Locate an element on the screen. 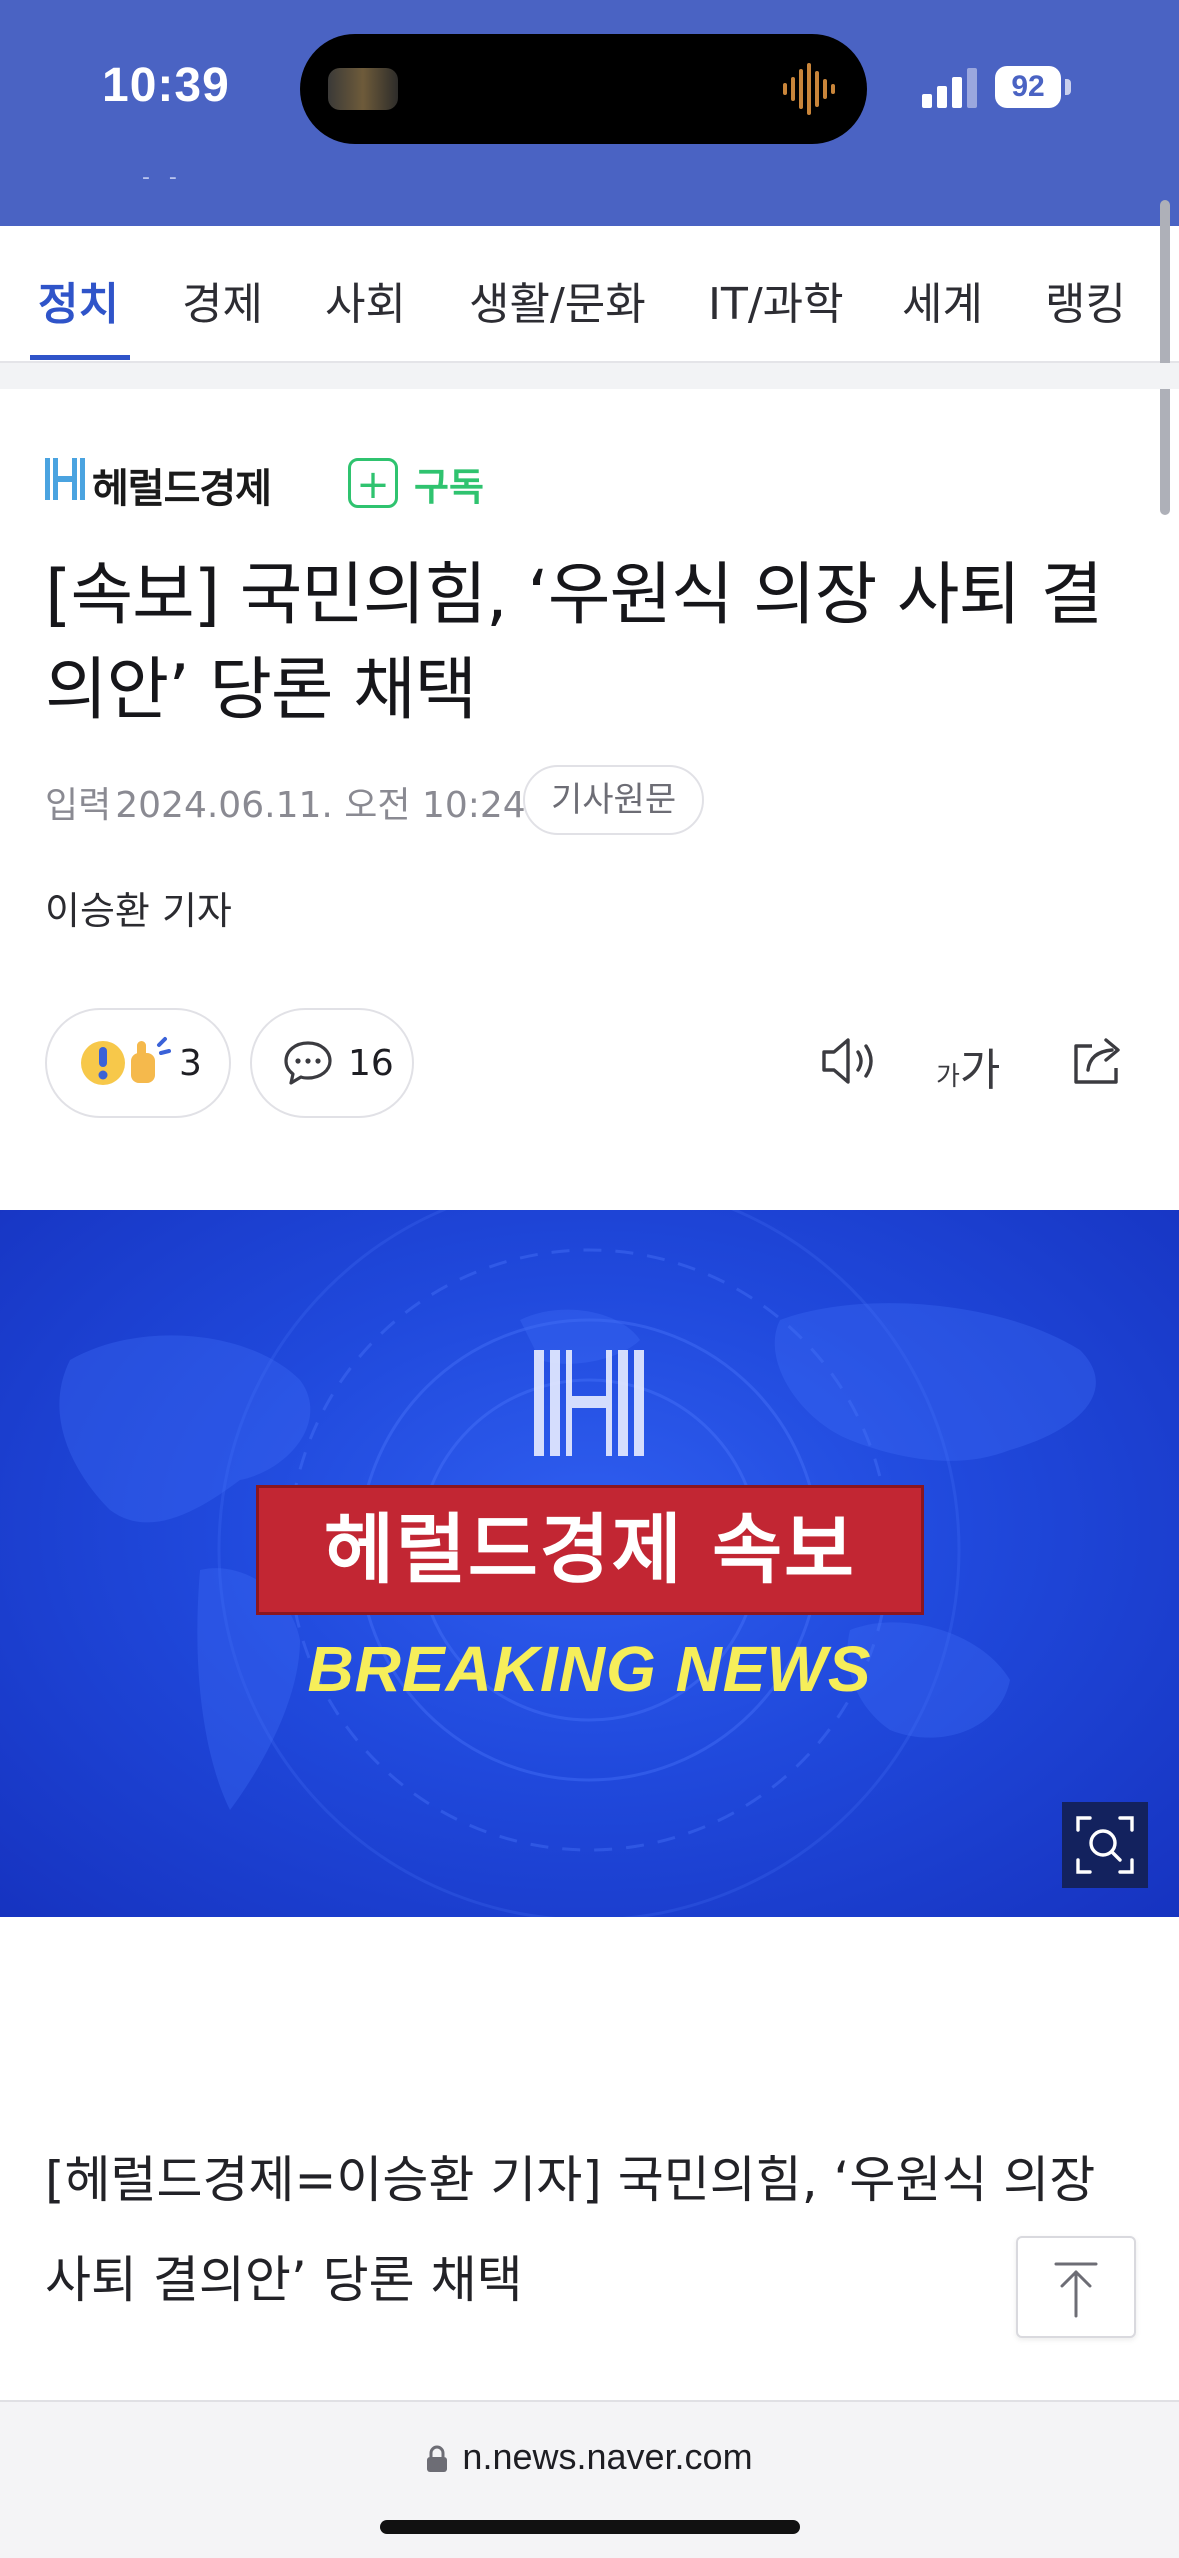 The image size is (1179, 2558). url-display: n.news.naver.com is located at coordinates (589, 2457).